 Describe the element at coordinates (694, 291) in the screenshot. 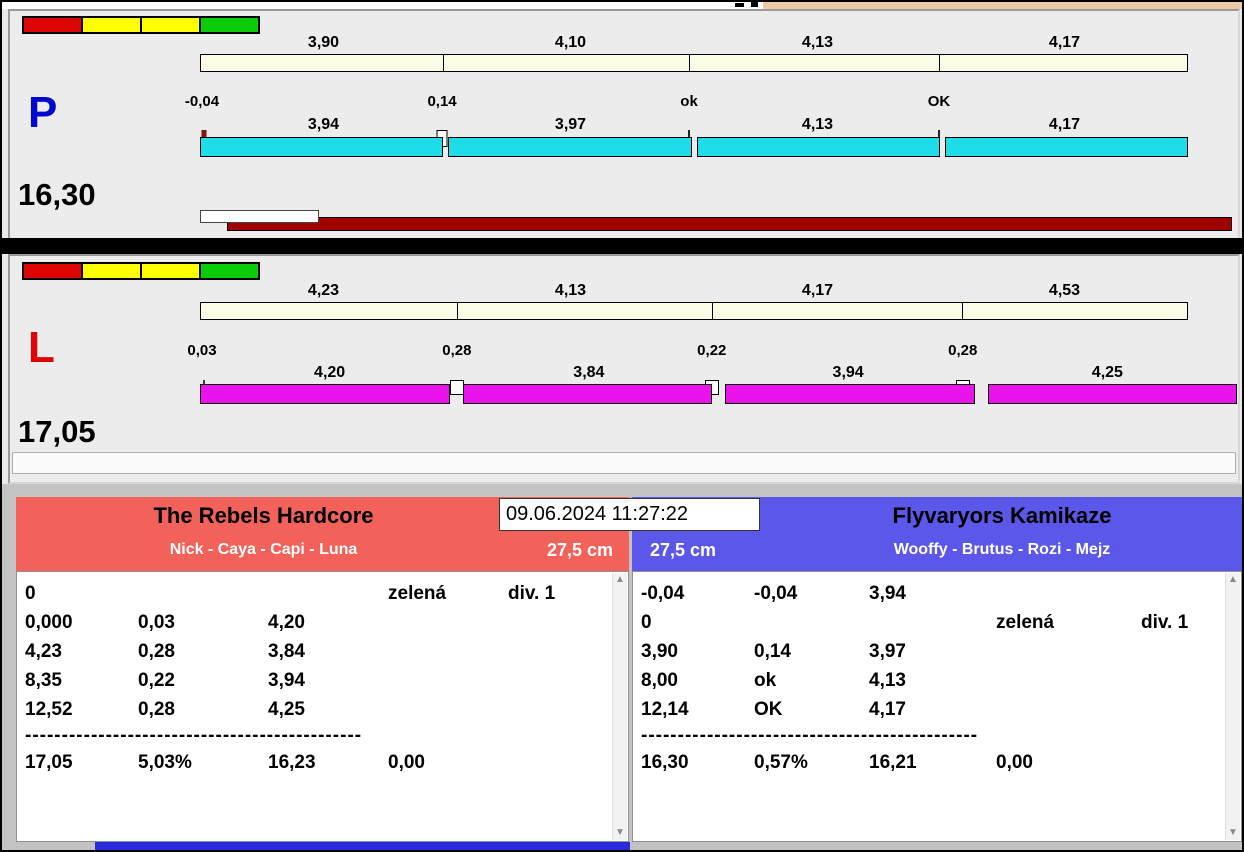

I see `reference-split-labels: 4,23 4,13 4,17 4,53` at that location.